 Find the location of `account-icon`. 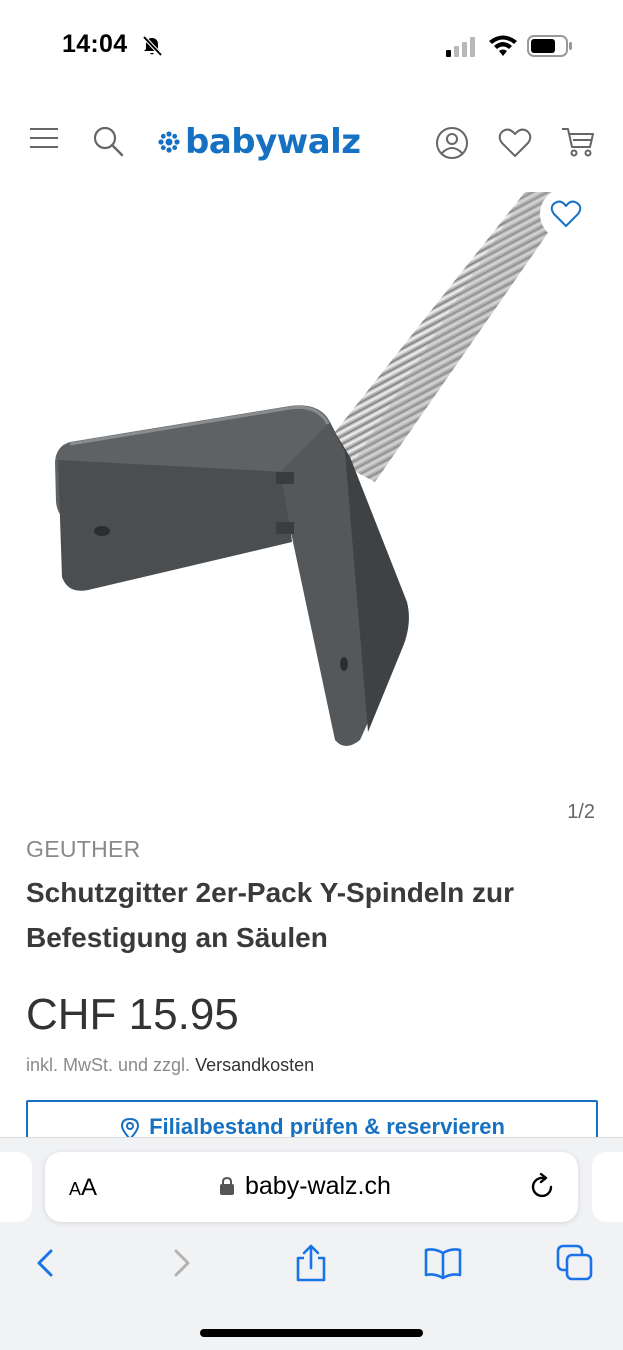

account-icon is located at coordinates (452, 143).